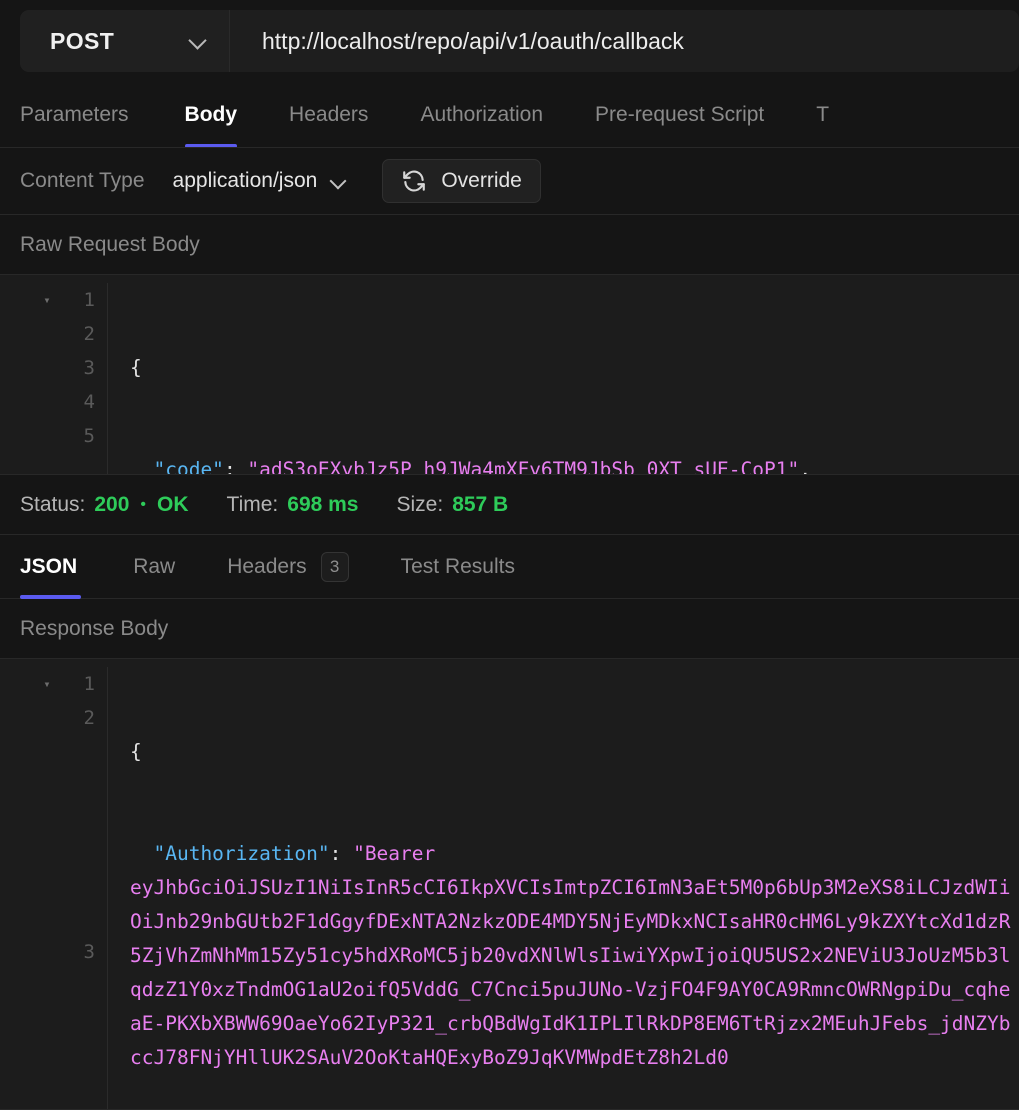 Image resolution: width=1019 pixels, height=1110 pixels. What do you see at coordinates (481, 114) in the screenshot?
I see `tab-authorization: Authorization` at bounding box center [481, 114].